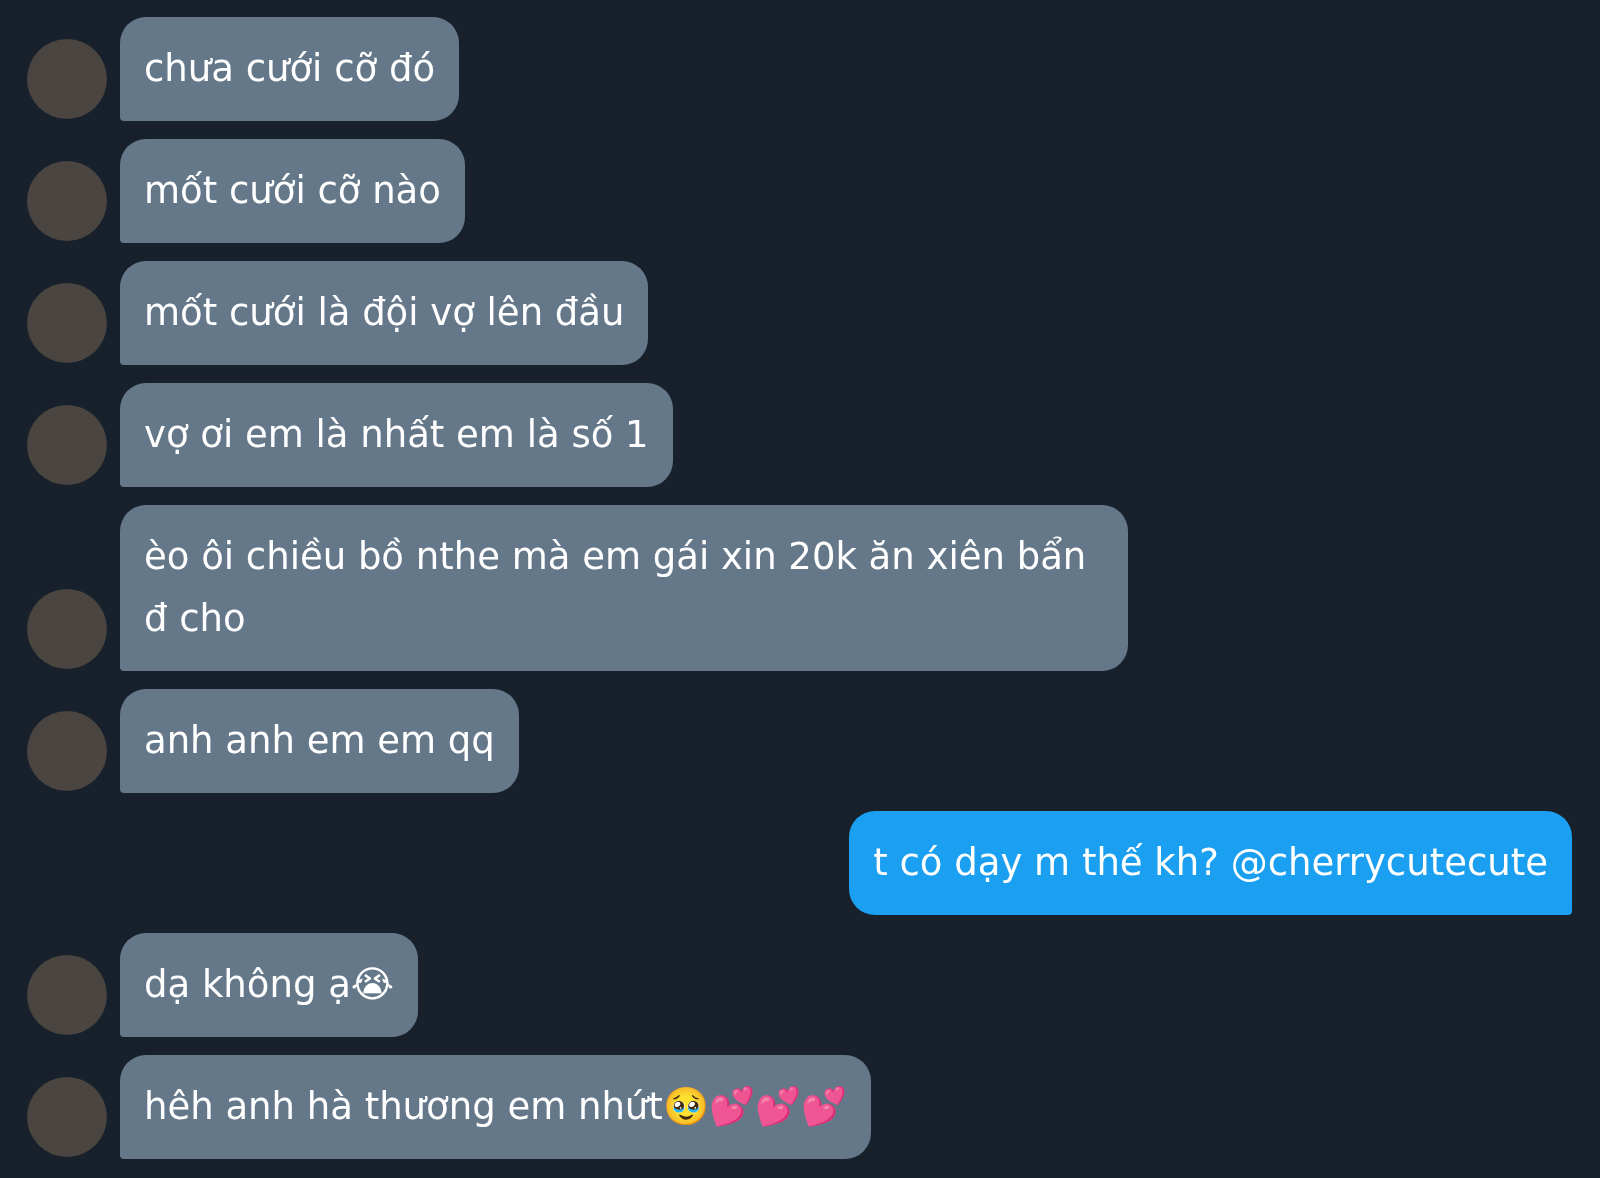  Describe the element at coordinates (1210, 863) in the screenshot. I see `outgoing-message: t có dạy m thế kh? @cherrycutecute` at that location.